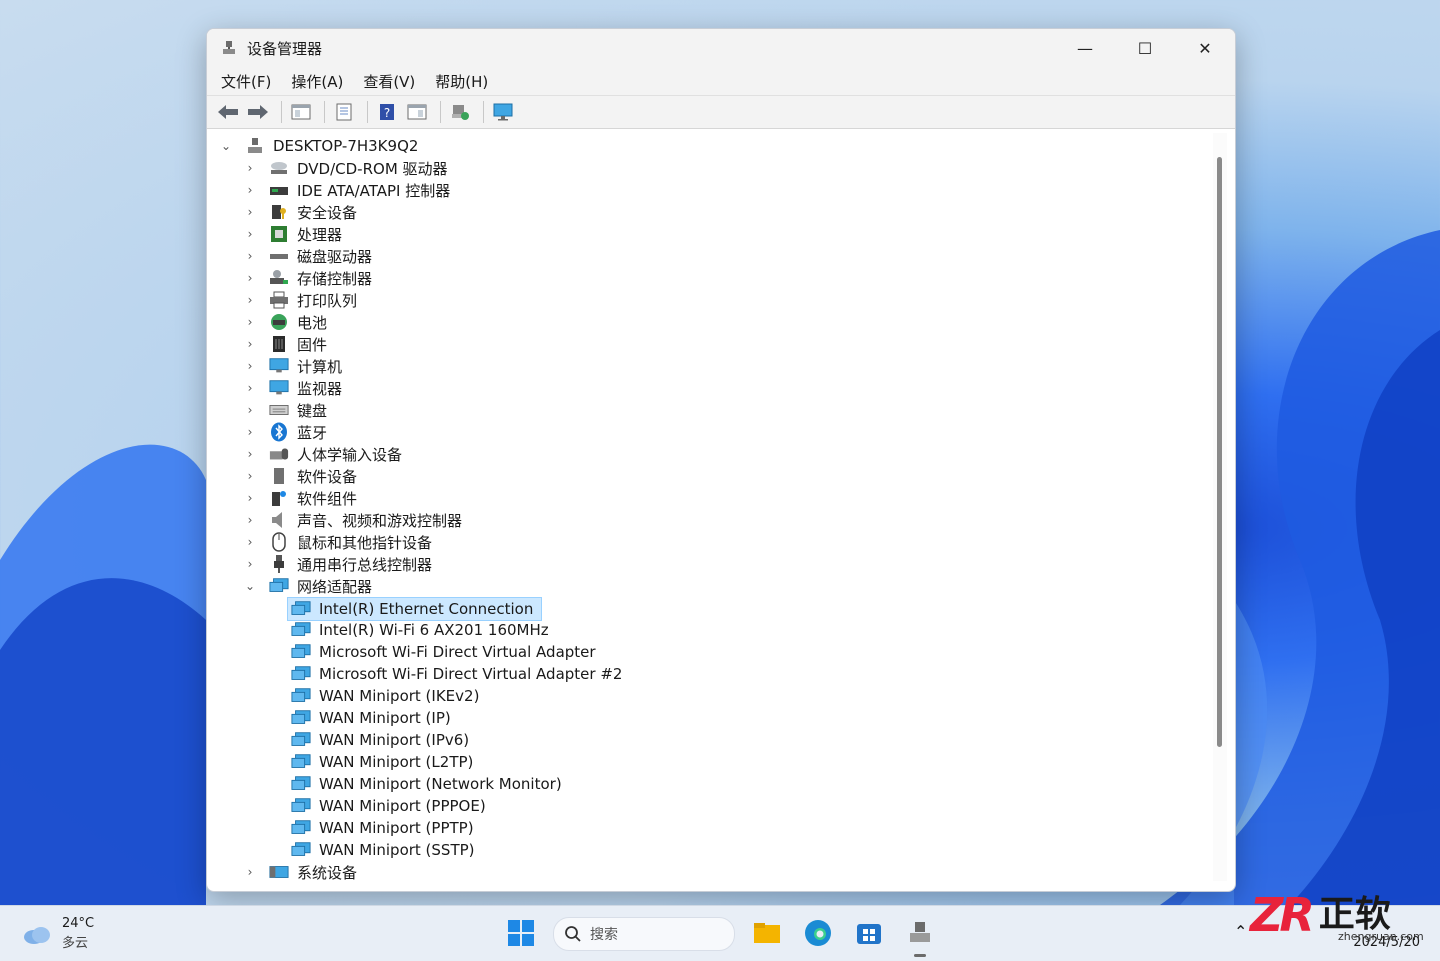  What do you see at coordinates (604, 935) in the screenshot?
I see `search-placeholder: 搜索` at bounding box center [604, 935].